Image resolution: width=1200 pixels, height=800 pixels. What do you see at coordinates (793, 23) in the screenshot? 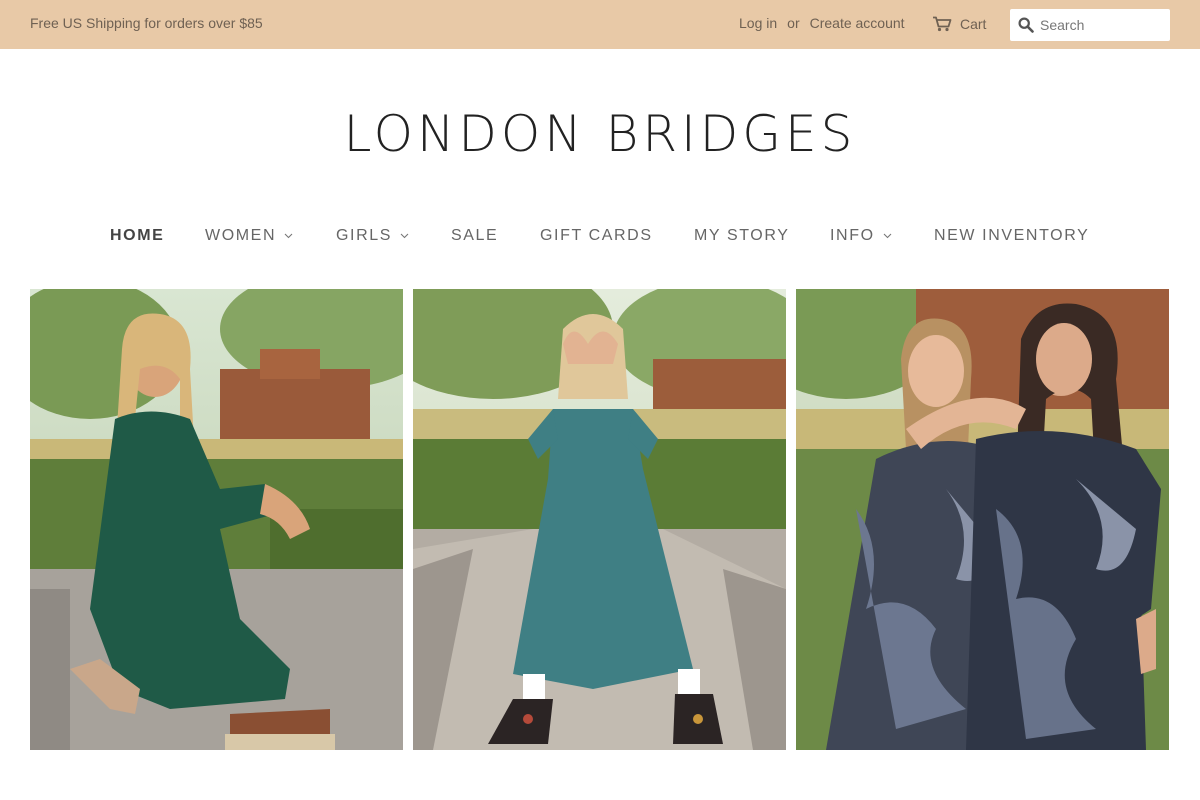
I see `or-separator: or` at bounding box center [793, 23].